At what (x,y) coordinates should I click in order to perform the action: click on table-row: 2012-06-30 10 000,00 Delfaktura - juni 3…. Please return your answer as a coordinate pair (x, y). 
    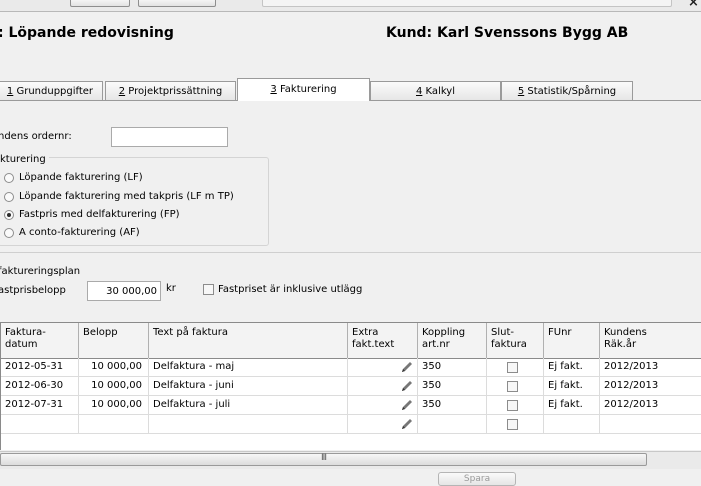
    Looking at the image, I should click on (351, 386).